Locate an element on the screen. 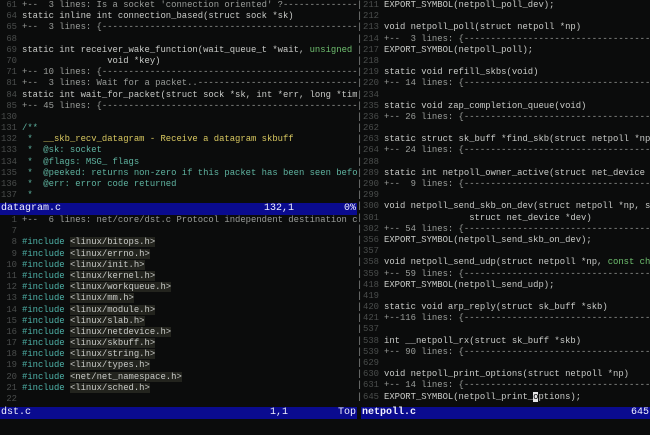 This screenshot has width=650, height=435. code-line: 262 is located at coordinates (505, 128).